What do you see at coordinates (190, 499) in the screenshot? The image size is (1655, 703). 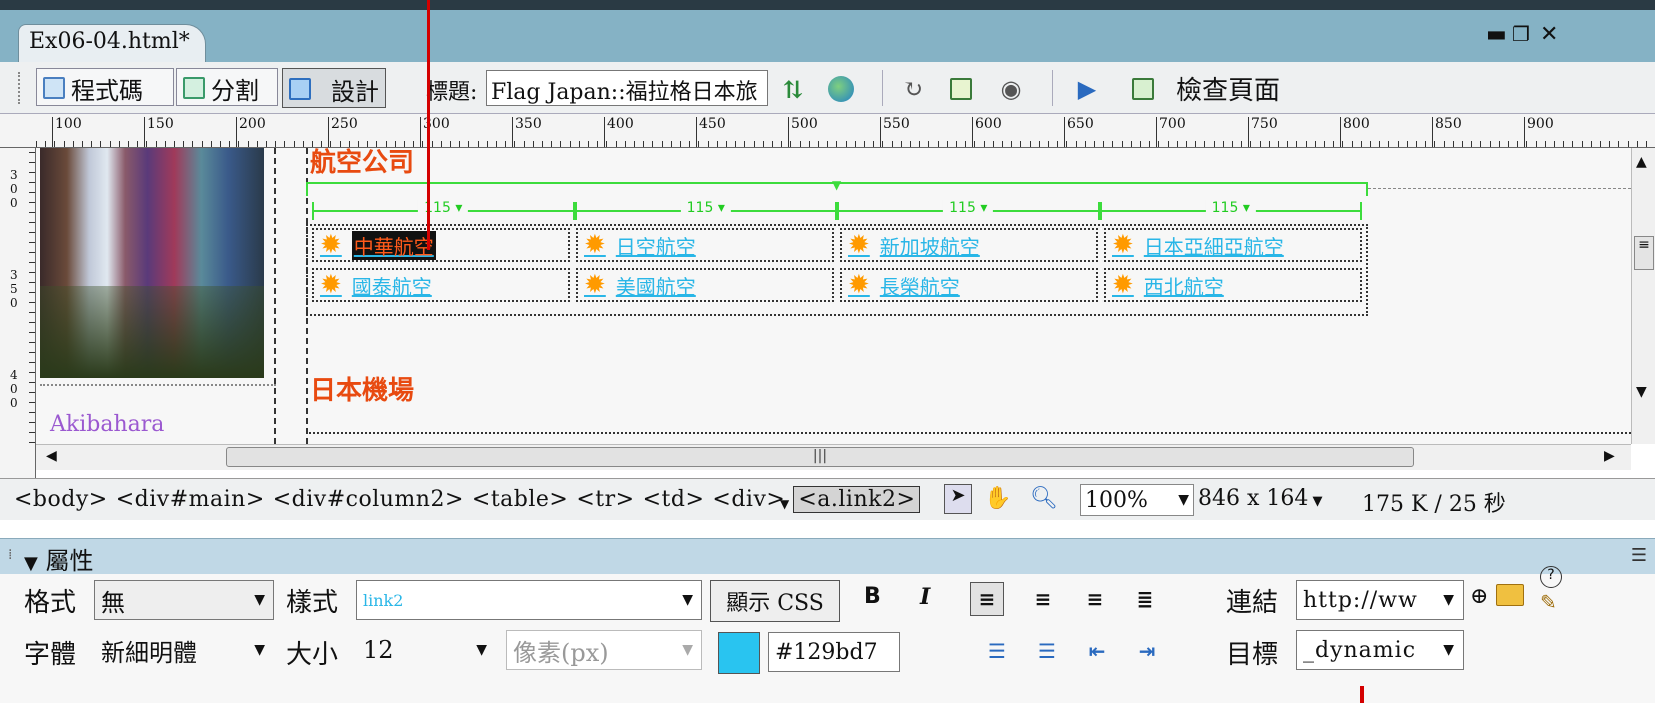 I see `tag-div-main: <div#main>` at bounding box center [190, 499].